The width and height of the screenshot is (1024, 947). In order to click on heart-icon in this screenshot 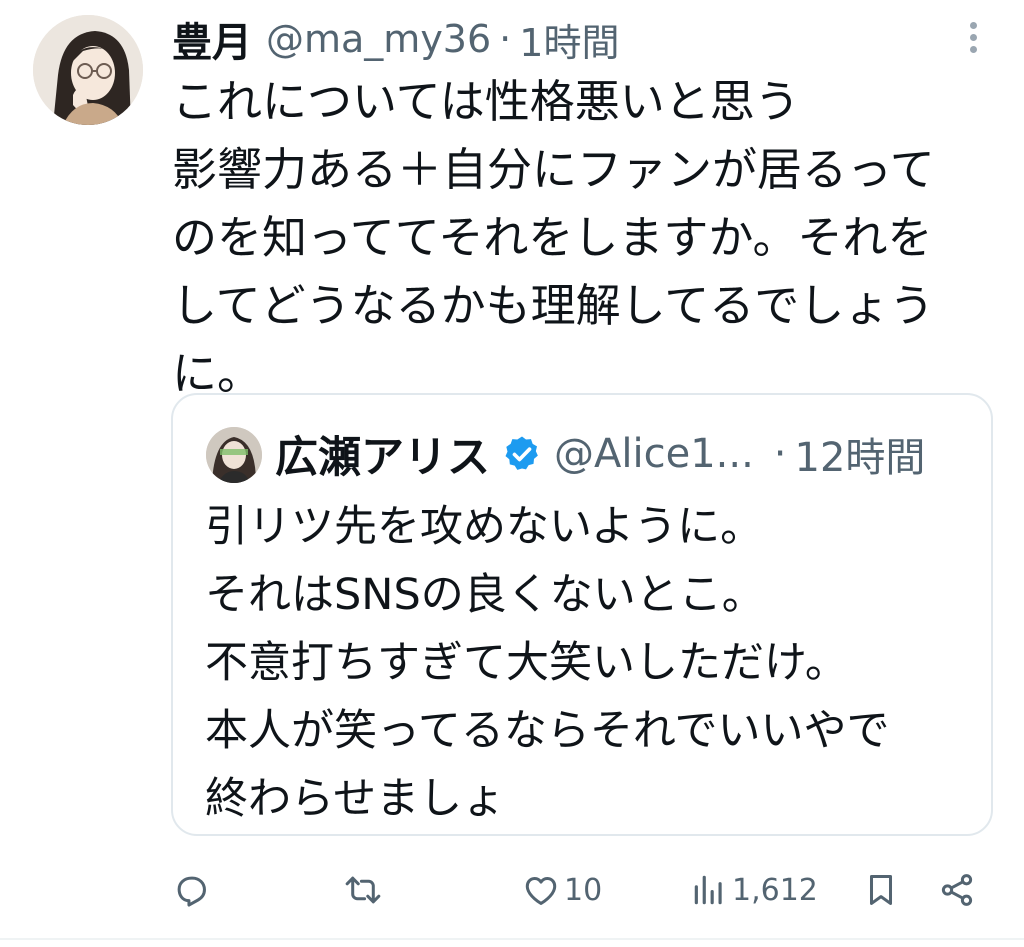, I will do `click(541, 890)`.